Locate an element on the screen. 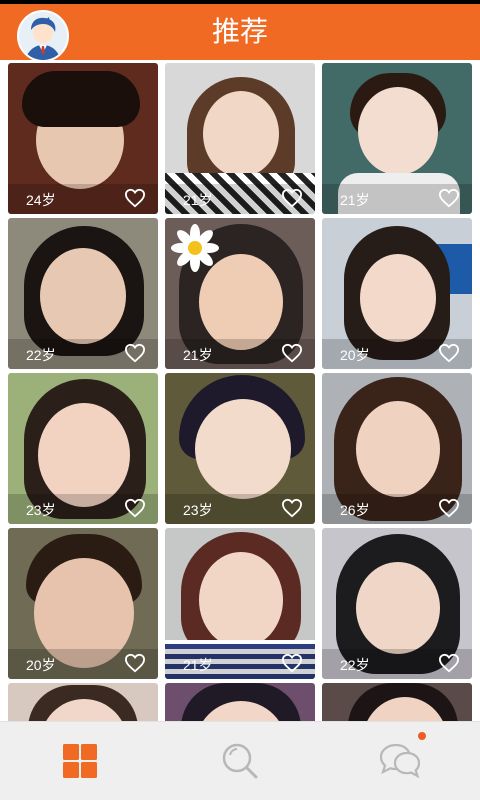 Image resolution: width=480 pixels, height=800 pixels. tab-recommend is located at coordinates (80, 761).